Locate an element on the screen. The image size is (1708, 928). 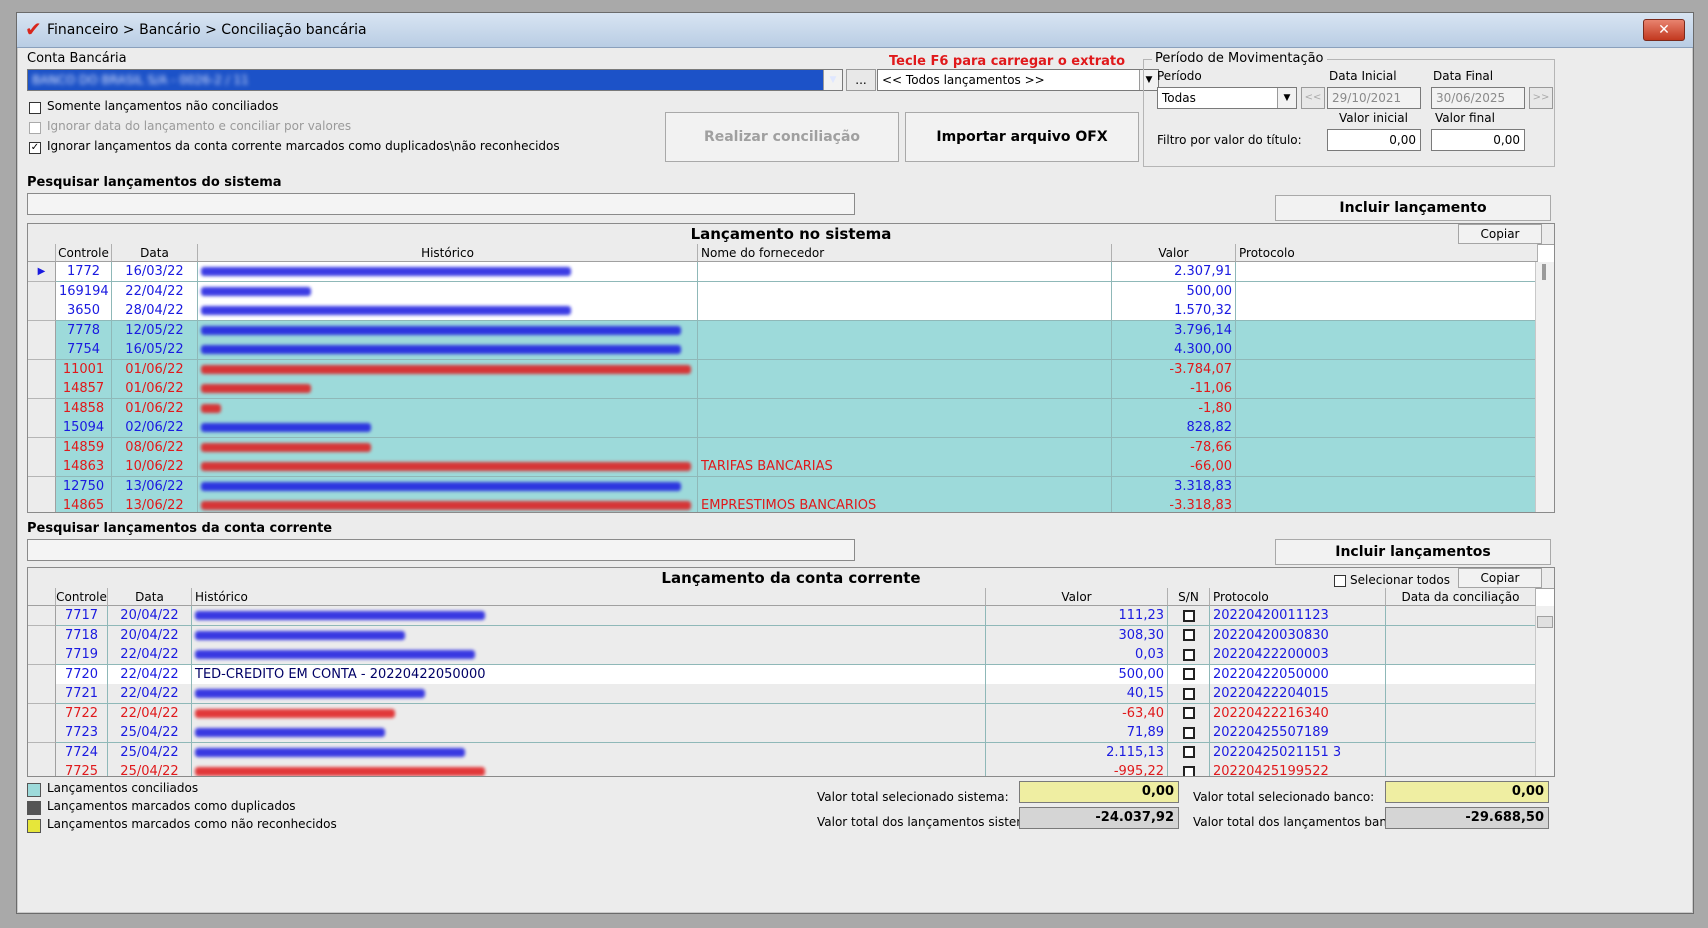
bank-search-input is located at coordinates (441, 550).